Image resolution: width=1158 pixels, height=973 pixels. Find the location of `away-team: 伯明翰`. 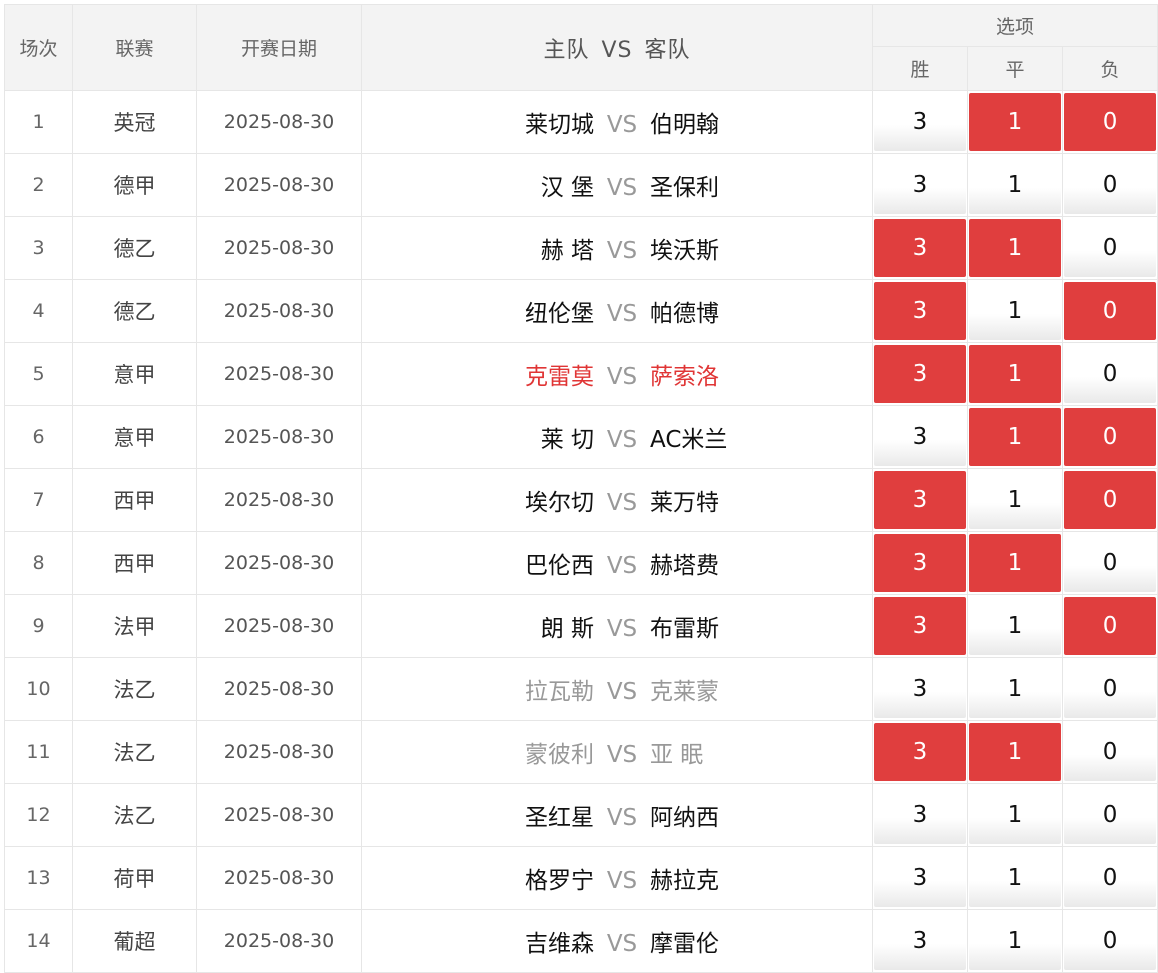

away-team: 伯明翰 is located at coordinates (684, 125).